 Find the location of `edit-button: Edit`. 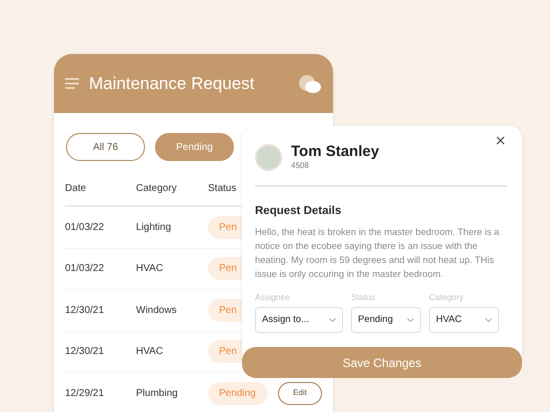

edit-button: Edit is located at coordinates (300, 393).